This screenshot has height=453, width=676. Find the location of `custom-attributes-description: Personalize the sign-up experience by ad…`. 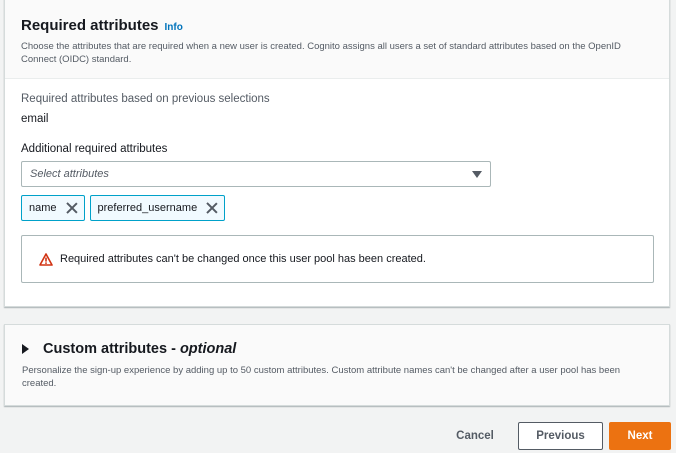

custom-attributes-description: Personalize the sign-up experience by ad… is located at coordinates (321, 377).